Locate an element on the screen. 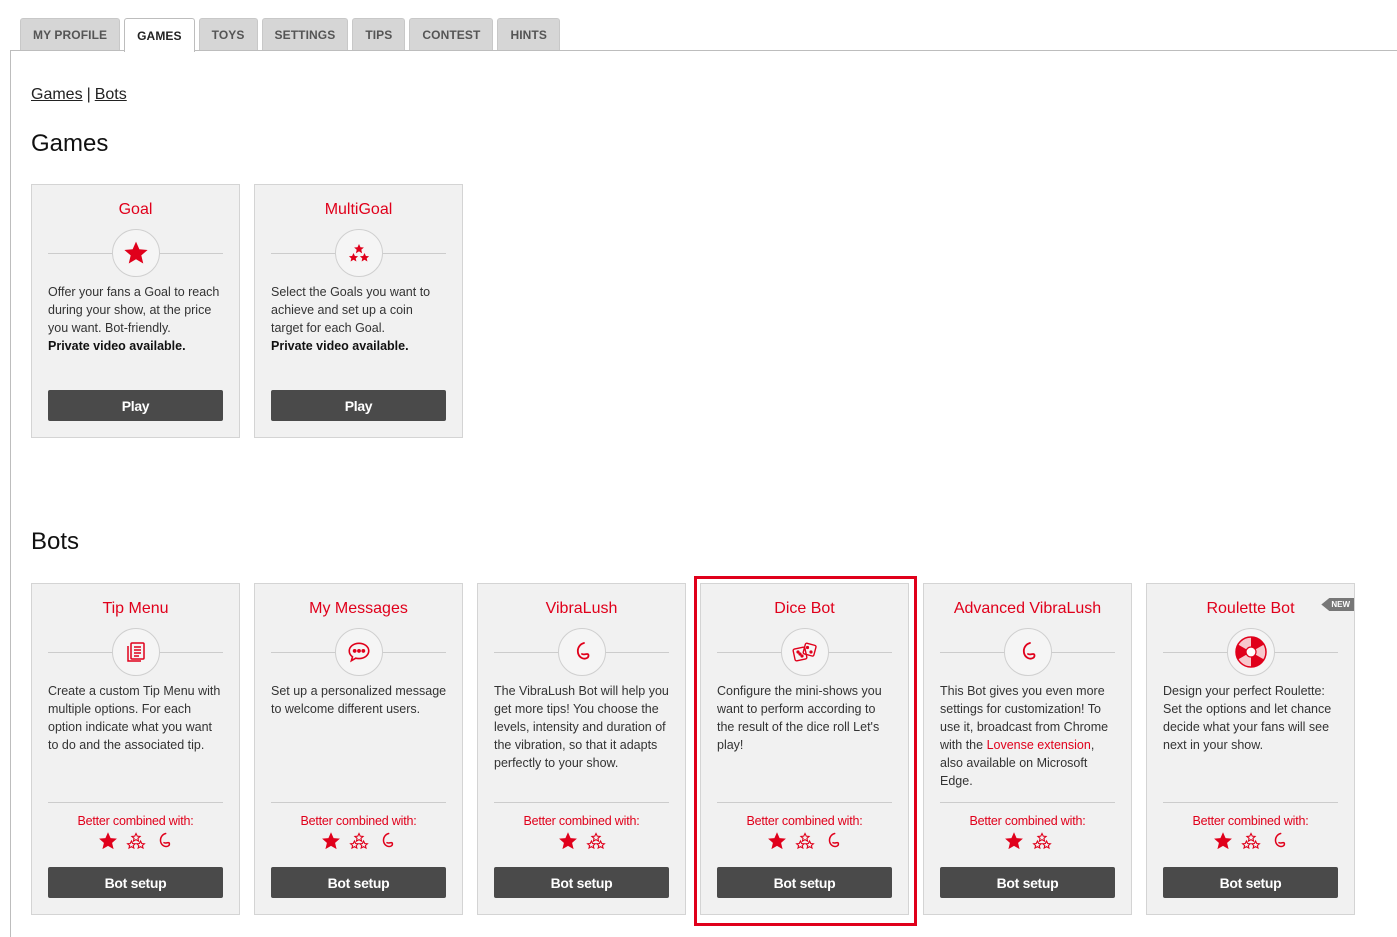 The image size is (1397, 937). bots-heading: Bots is located at coordinates (55, 541).